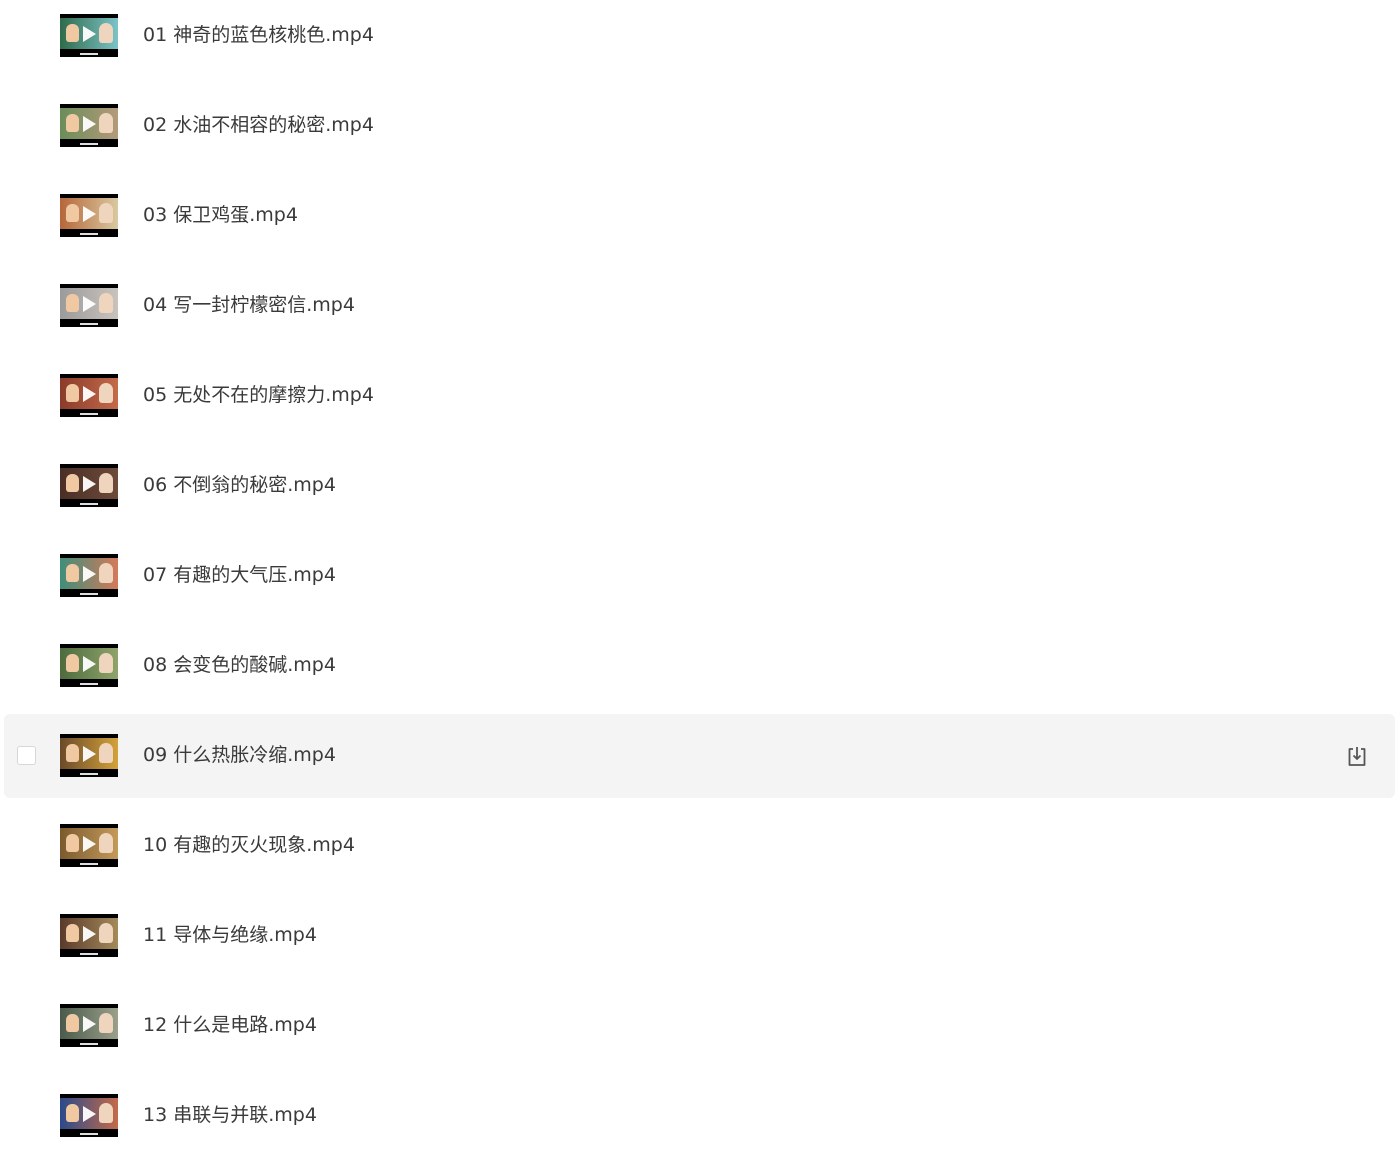 This screenshot has width=1395, height=1164. I want to click on file-row: 05 无处不在的摩擦力.mp4, so click(699, 396).